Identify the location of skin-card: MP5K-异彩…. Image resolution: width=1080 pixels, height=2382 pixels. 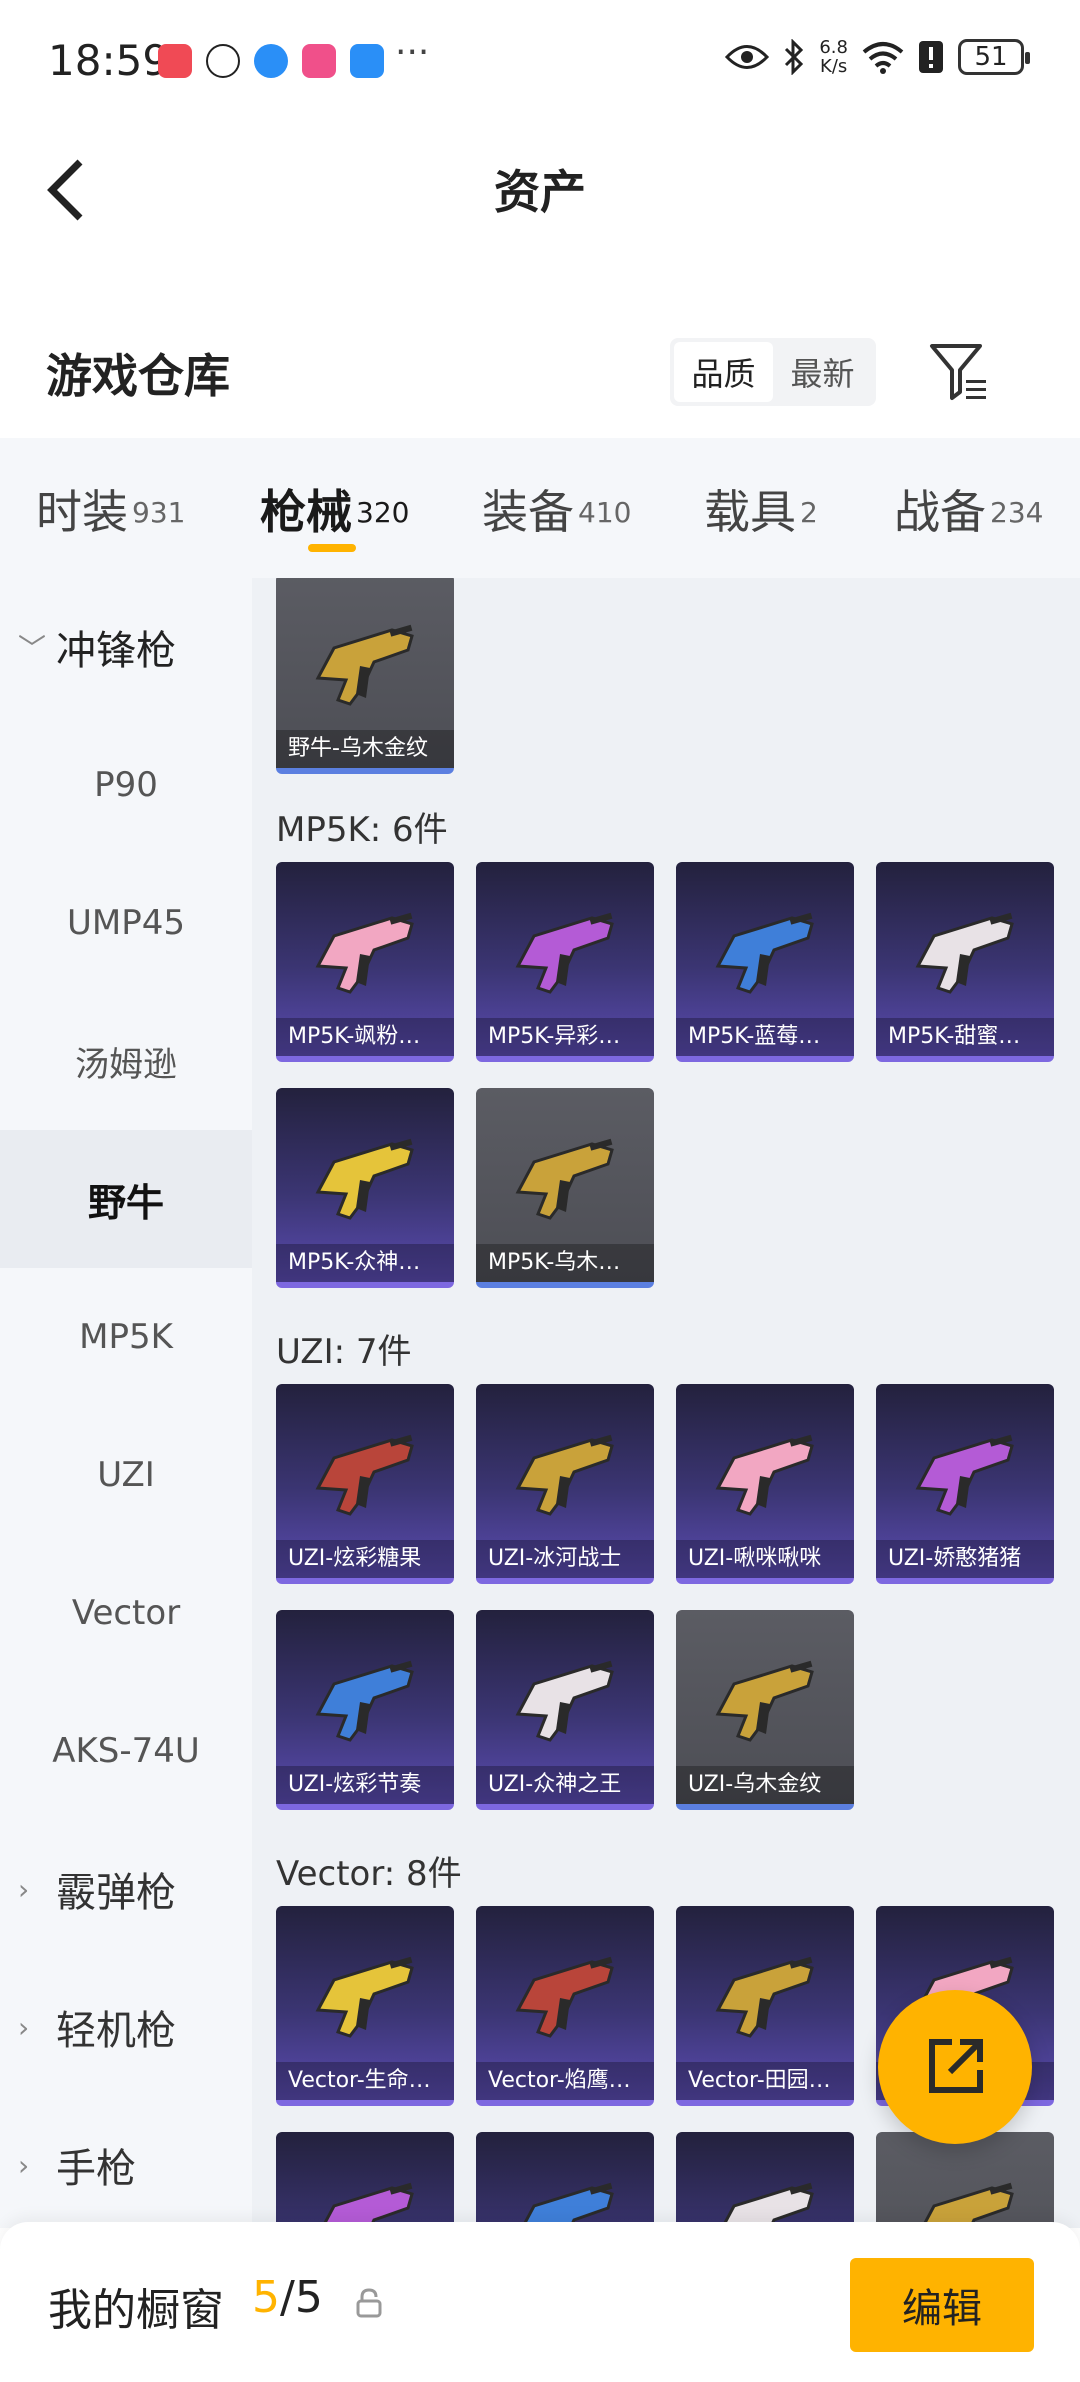
(565, 962).